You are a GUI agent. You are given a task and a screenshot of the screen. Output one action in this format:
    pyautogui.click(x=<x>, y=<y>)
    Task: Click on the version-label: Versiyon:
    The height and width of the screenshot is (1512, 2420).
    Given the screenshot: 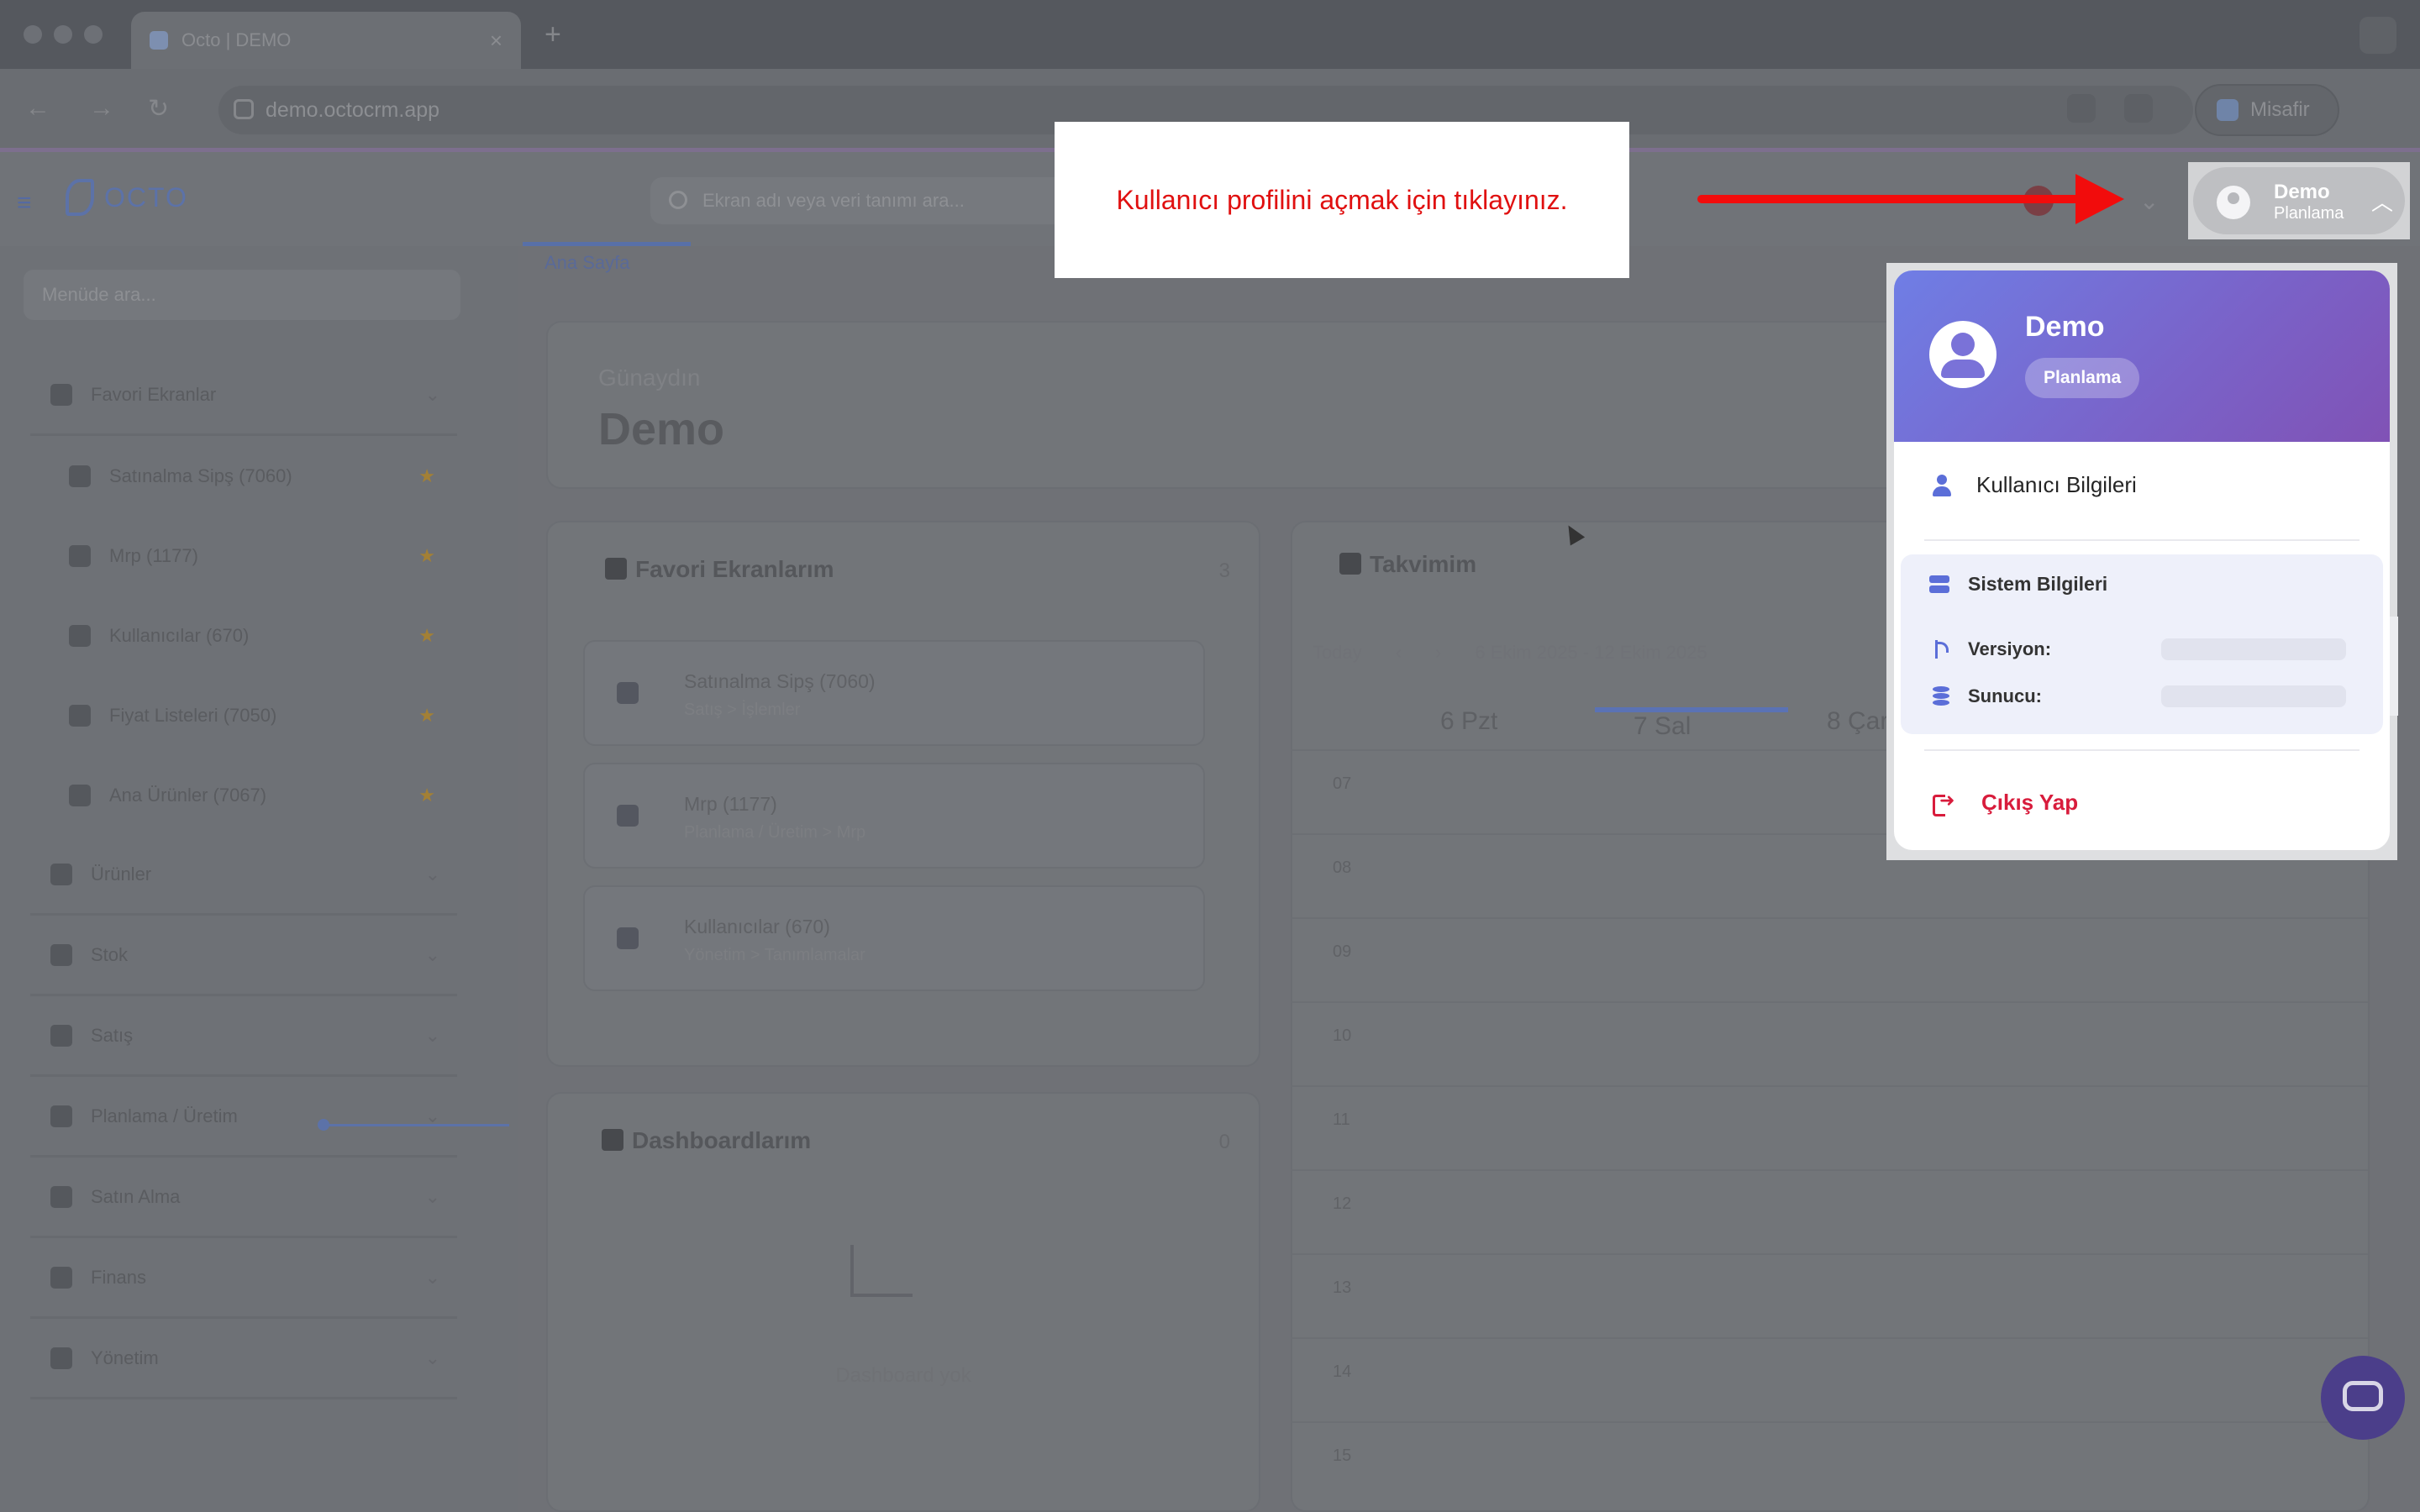 What is the action you would take?
    pyautogui.click(x=2010, y=648)
    